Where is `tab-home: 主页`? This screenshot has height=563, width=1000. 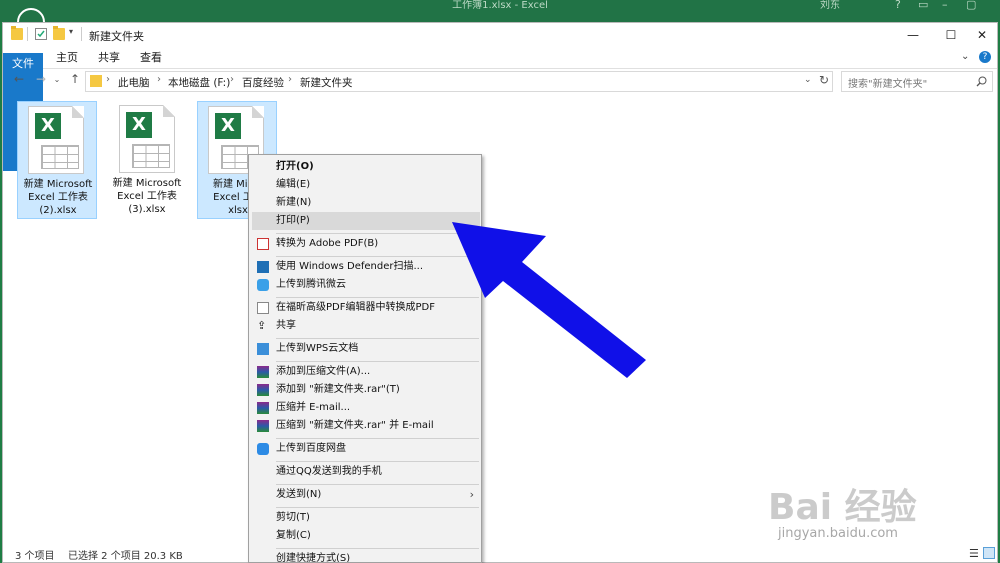
tab-home: 主页 is located at coordinates (67, 58).